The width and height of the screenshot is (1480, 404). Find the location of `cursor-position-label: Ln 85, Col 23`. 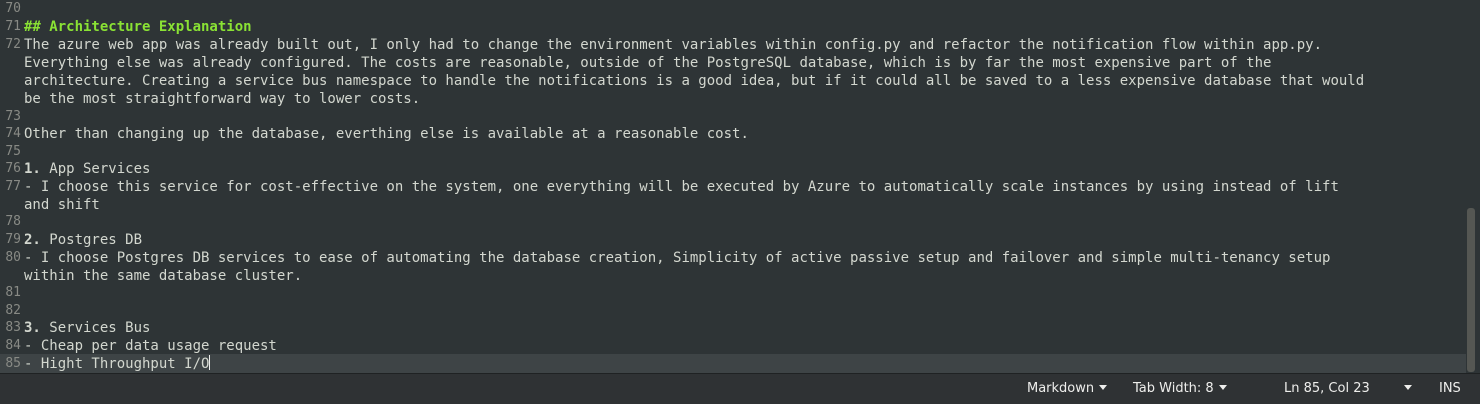

cursor-position-label: Ln 85, Col 23 is located at coordinates (1327, 388).